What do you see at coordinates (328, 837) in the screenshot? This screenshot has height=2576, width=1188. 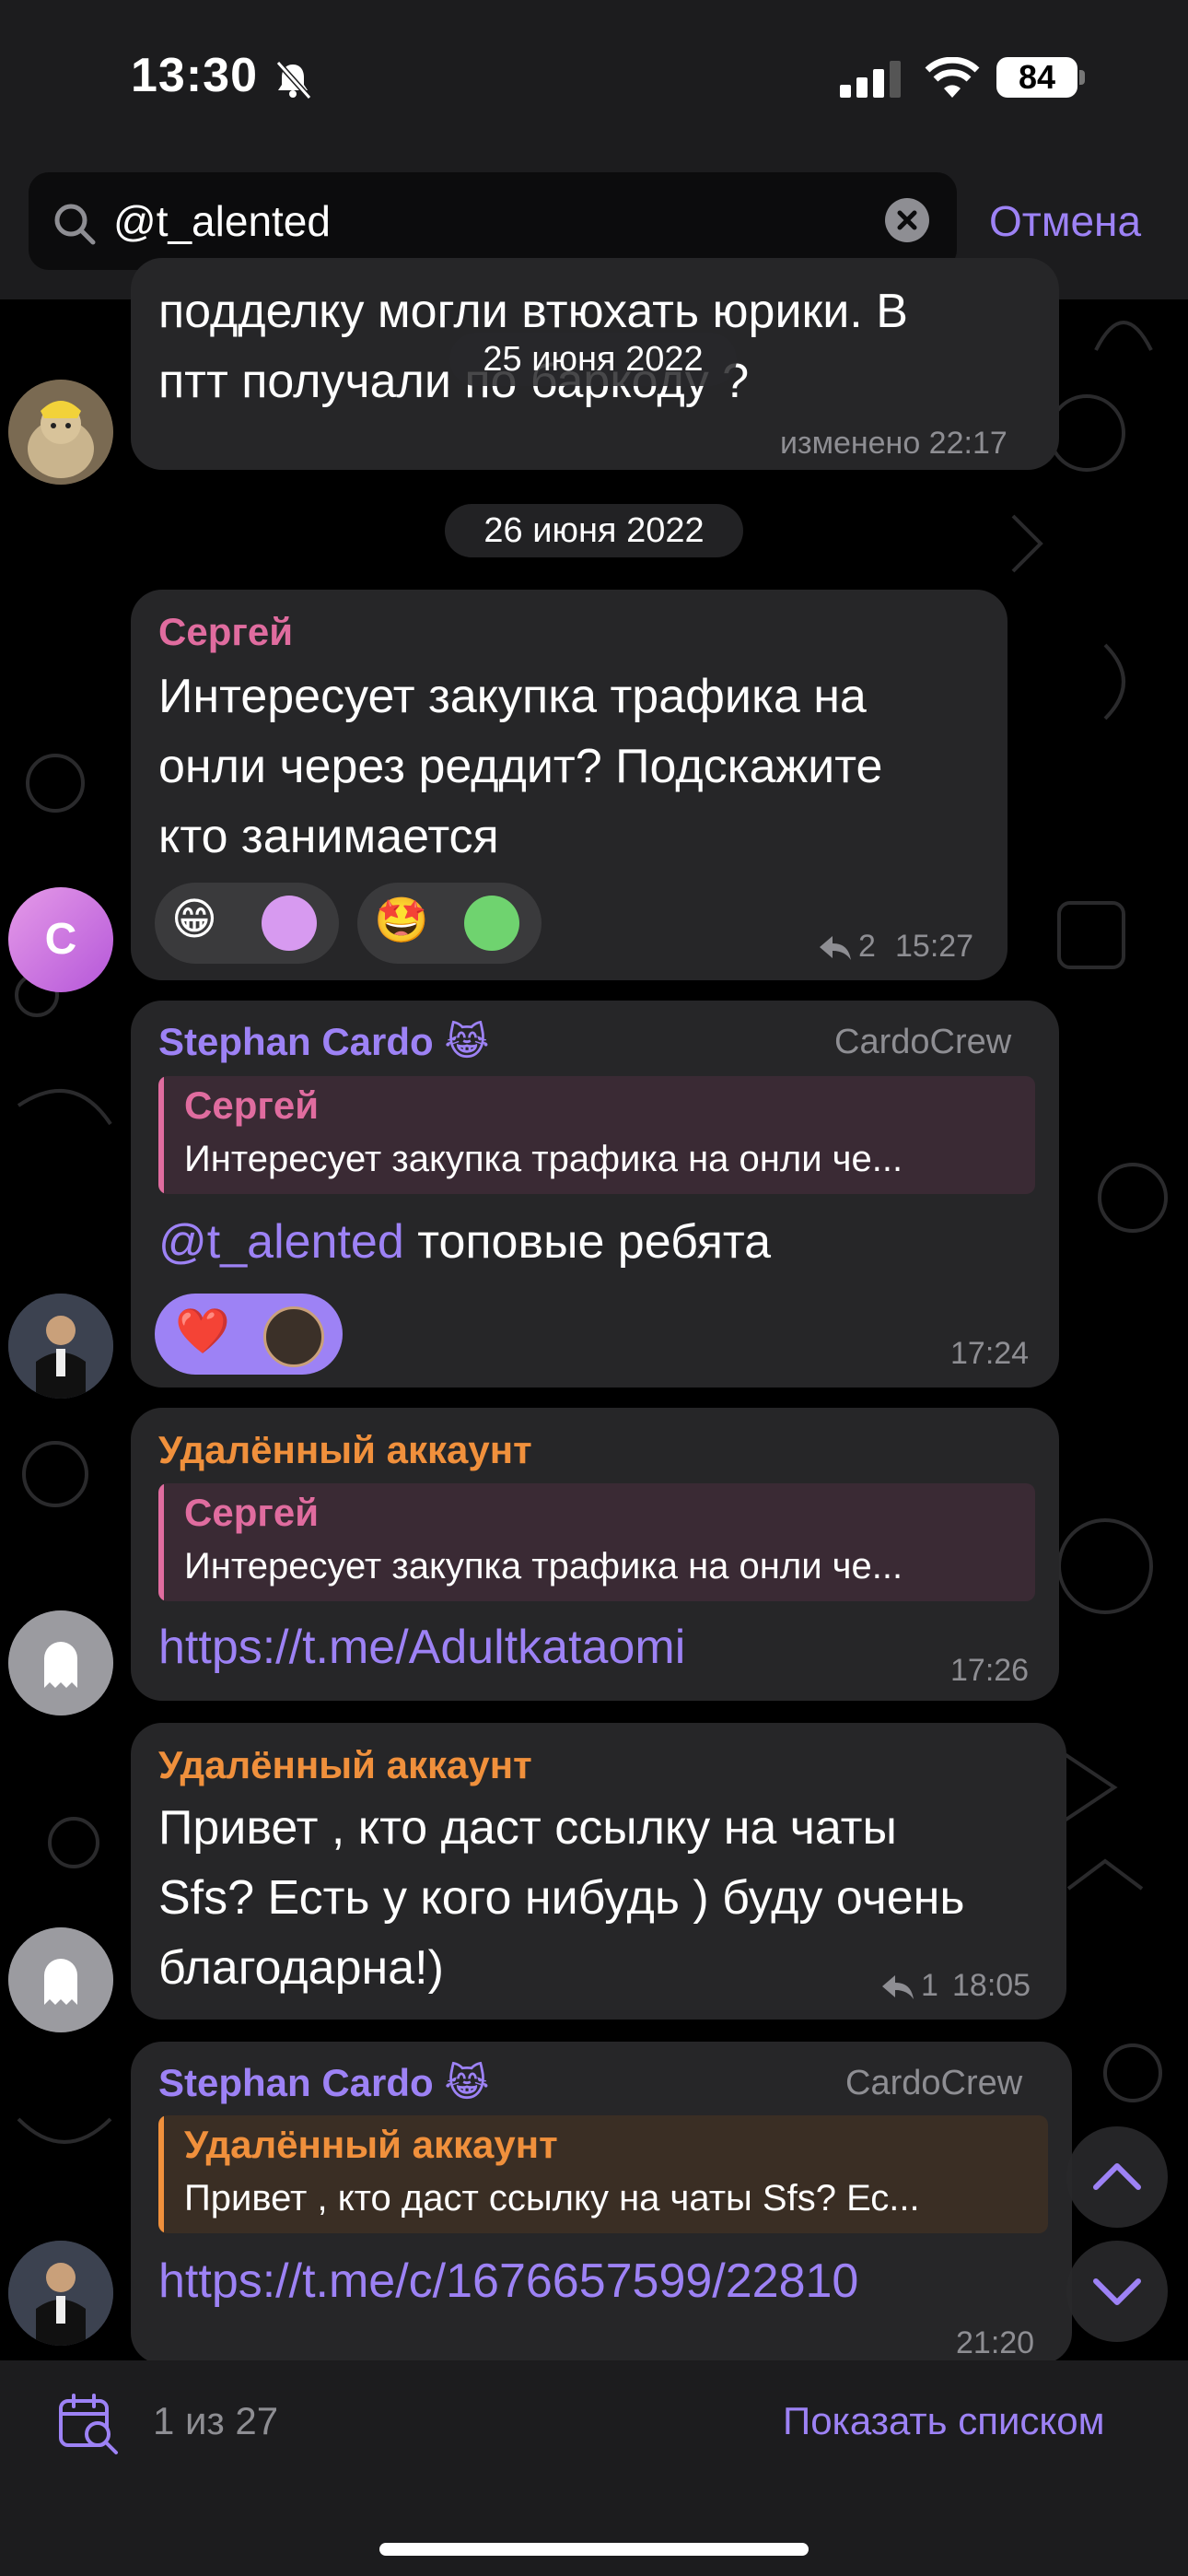 I see `message-text: кто занимается` at bounding box center [328, 837].